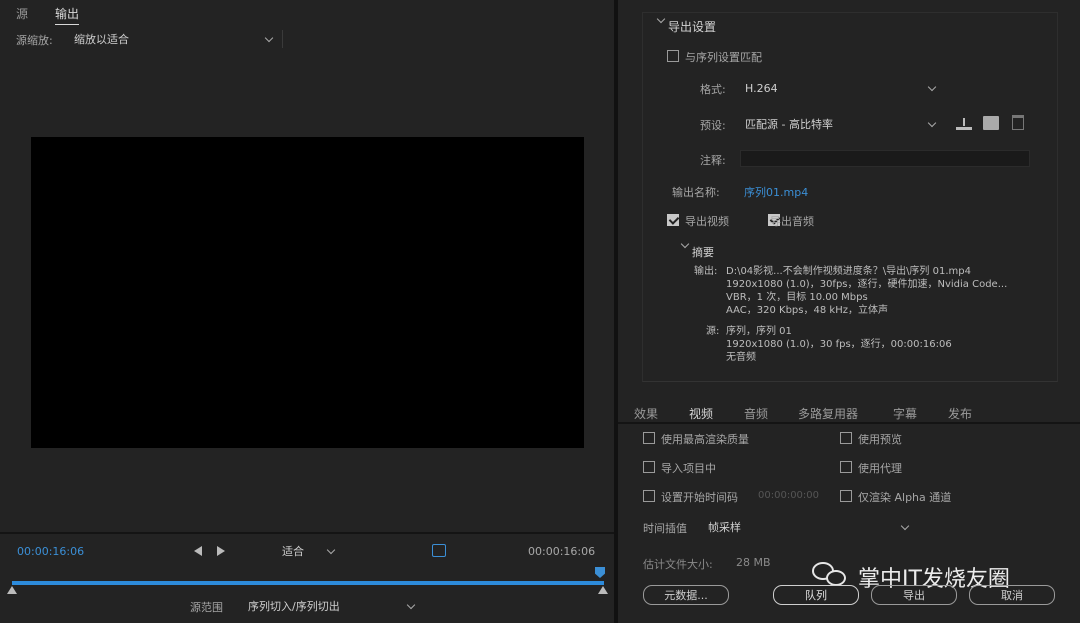 The image size is (1080, 623). Describe the element at coordinates (885, 158) in the screenshot. I see `comment-field` at that location.